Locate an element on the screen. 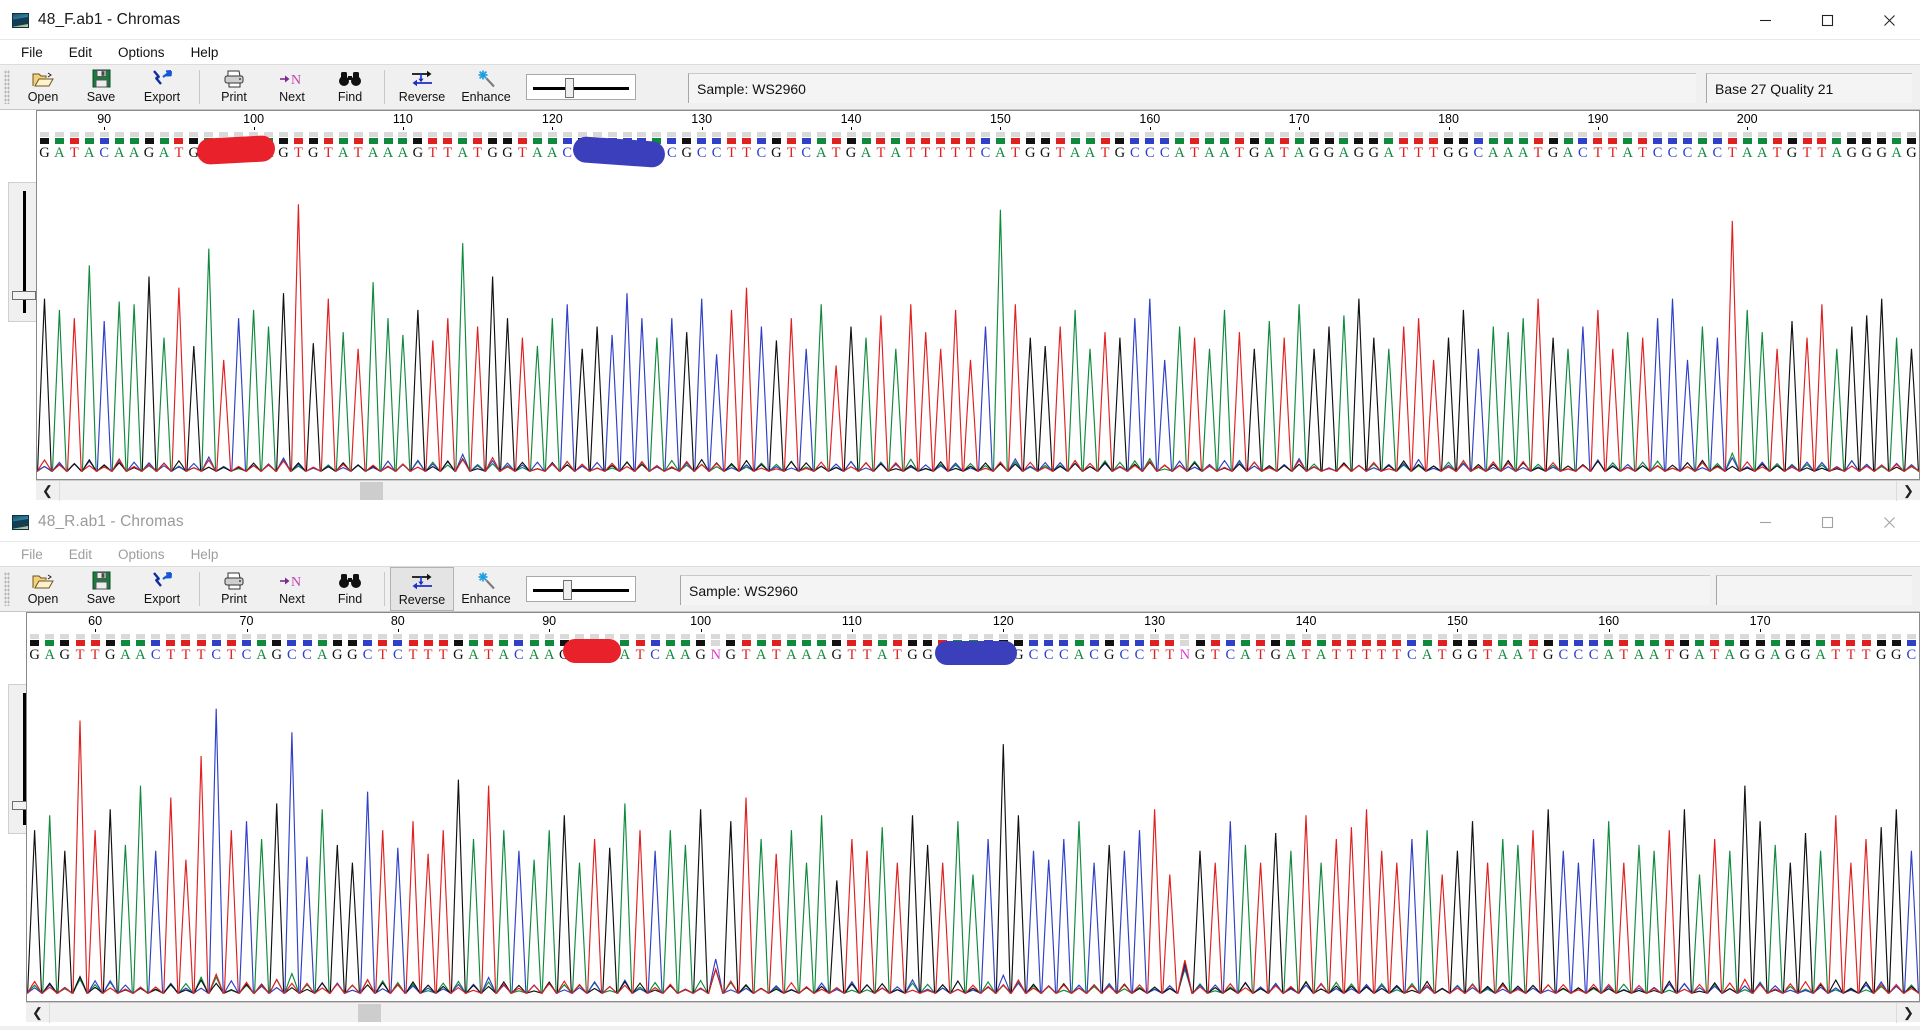  menubar-48-F: File Edit Options Help is located at coordinates (960, 52).